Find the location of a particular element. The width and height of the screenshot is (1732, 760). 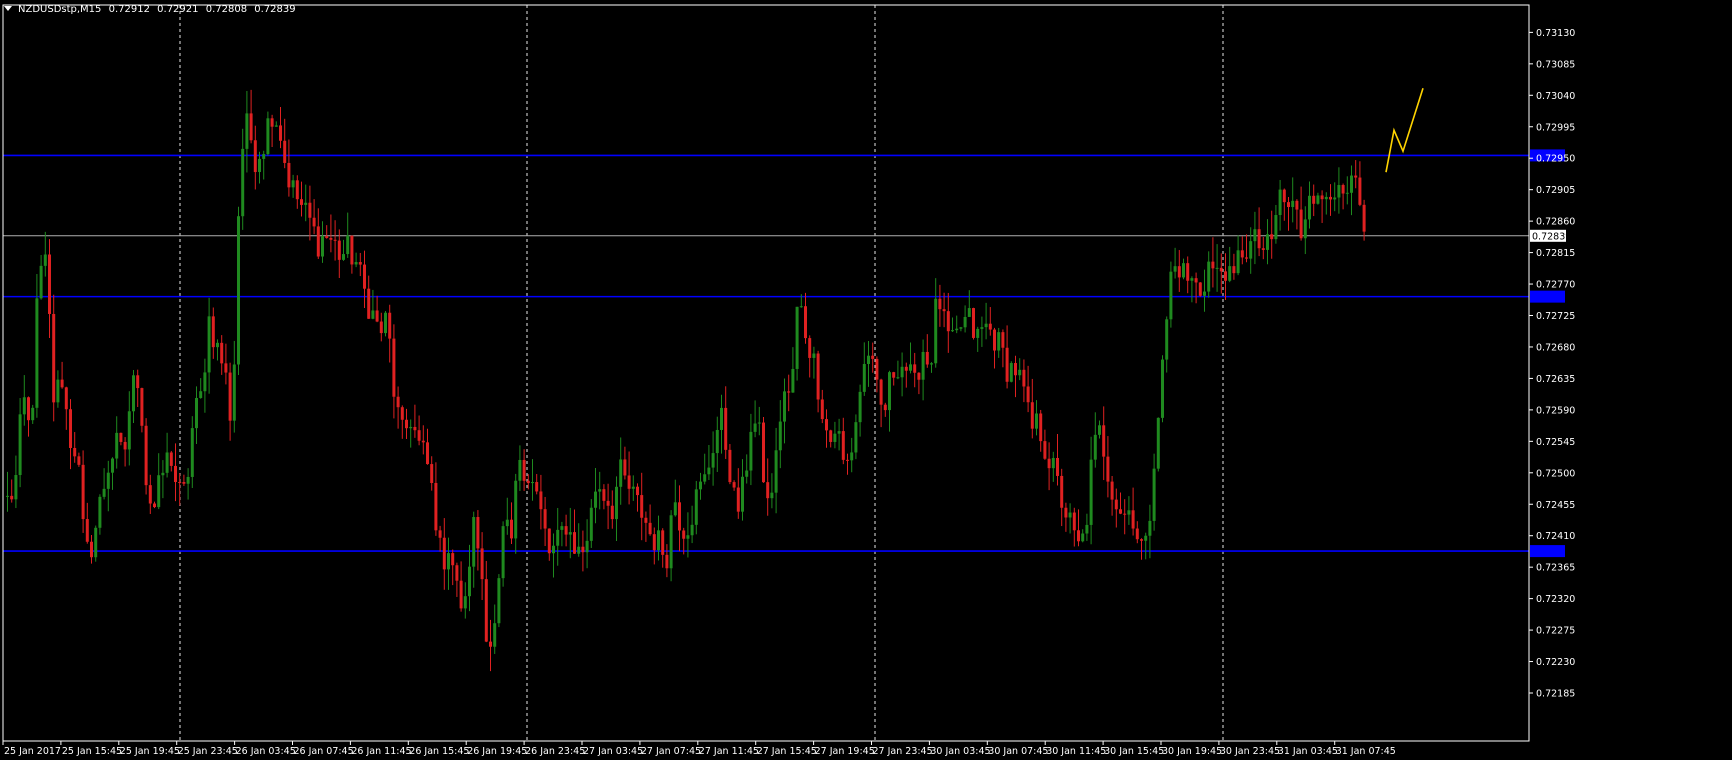

open-value: 0.72912 is located at coordinates (129, 9).